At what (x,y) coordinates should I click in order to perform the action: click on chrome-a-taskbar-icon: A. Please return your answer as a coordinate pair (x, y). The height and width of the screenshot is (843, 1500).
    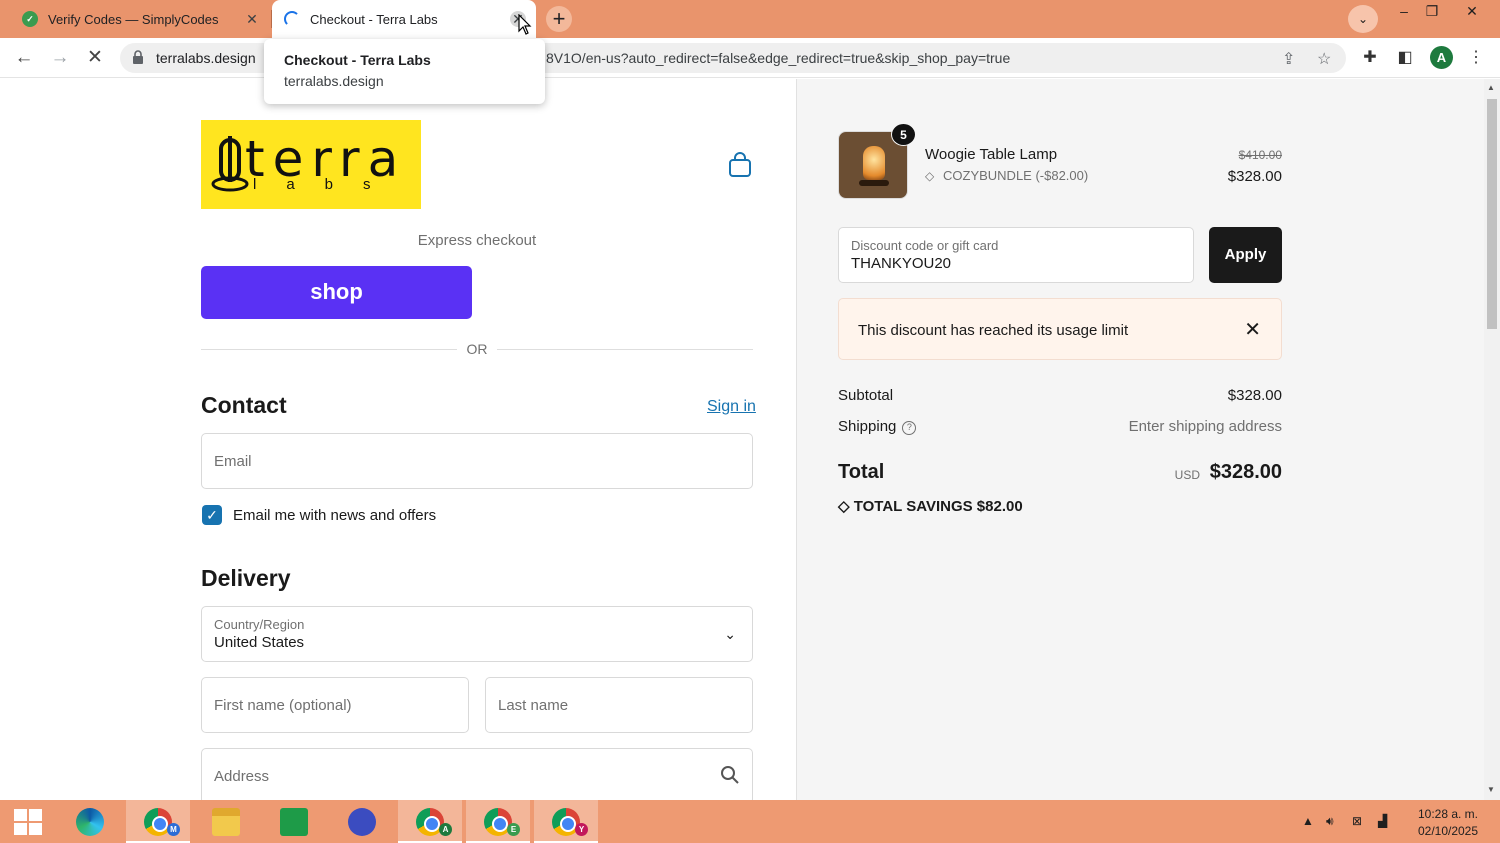
    Looking at the image, I should click on (430, 821).